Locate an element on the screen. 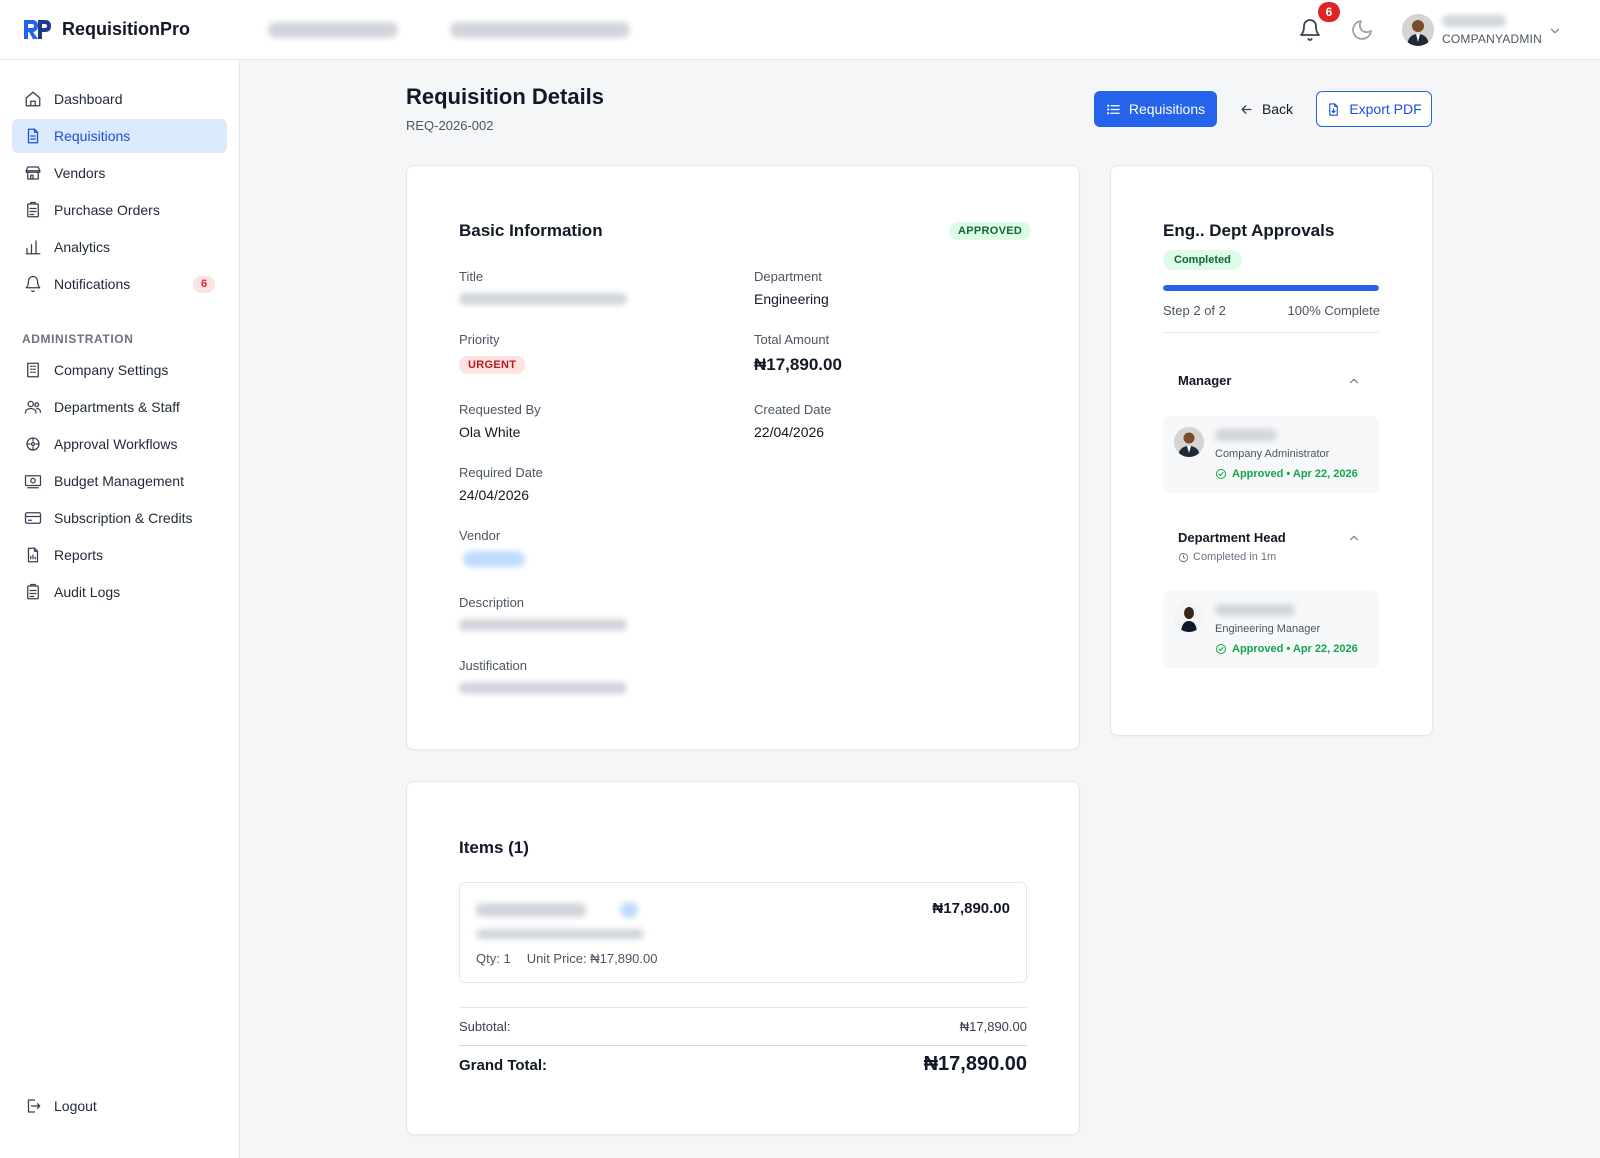 The image size is (1600, 1158). requisitions-button: Requisitions is located at coordinates (1155, 109).